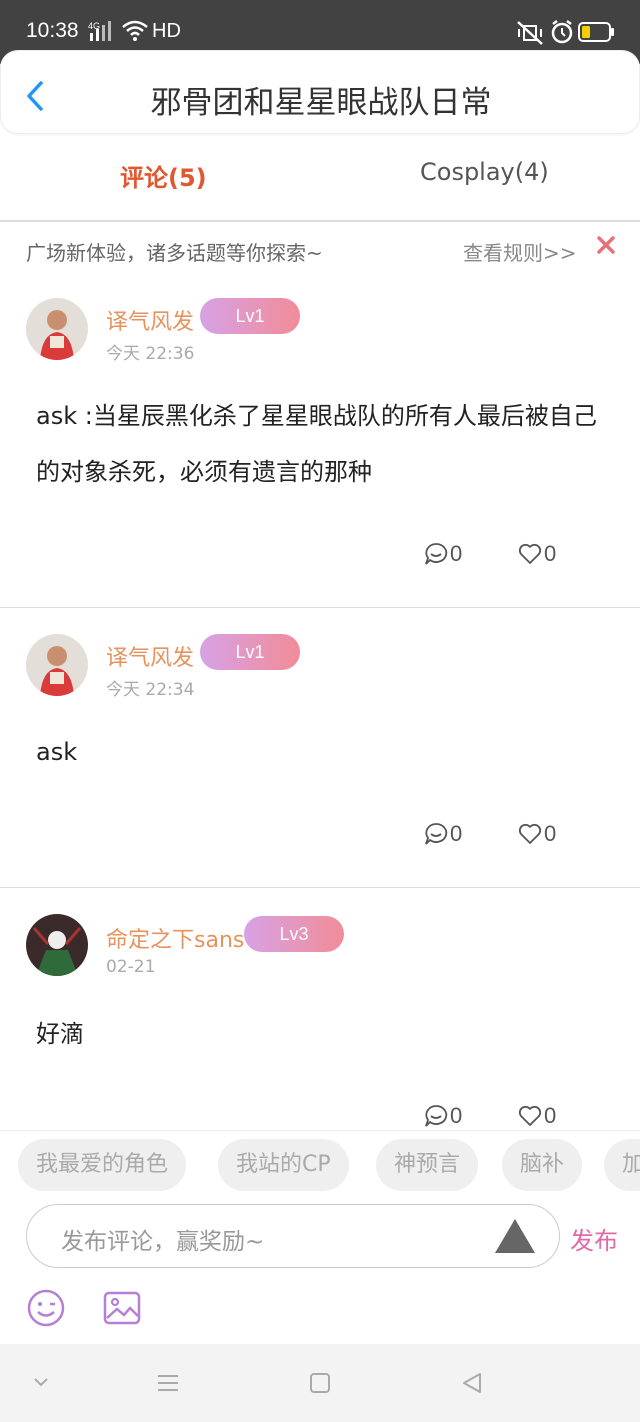 Image resolution: width=640 pixels, height=1422 pixels. I want to click on topic-chip: 脑补, so click(542, 1165).